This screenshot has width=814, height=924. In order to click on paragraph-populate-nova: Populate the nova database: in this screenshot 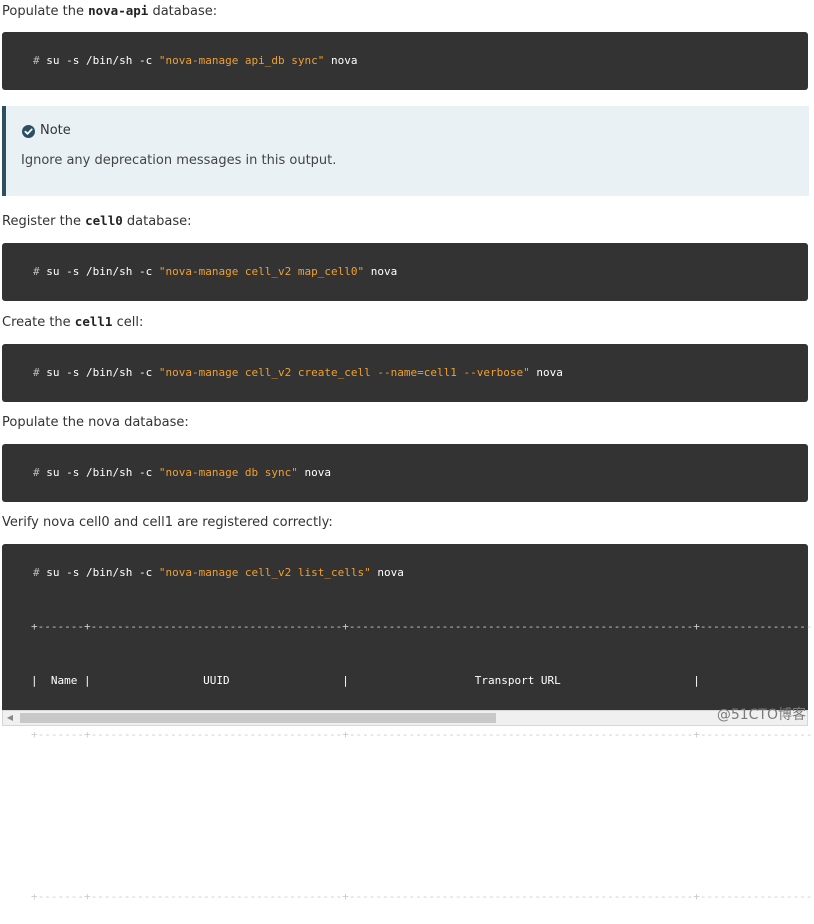, I will do `click(95, 422)`.